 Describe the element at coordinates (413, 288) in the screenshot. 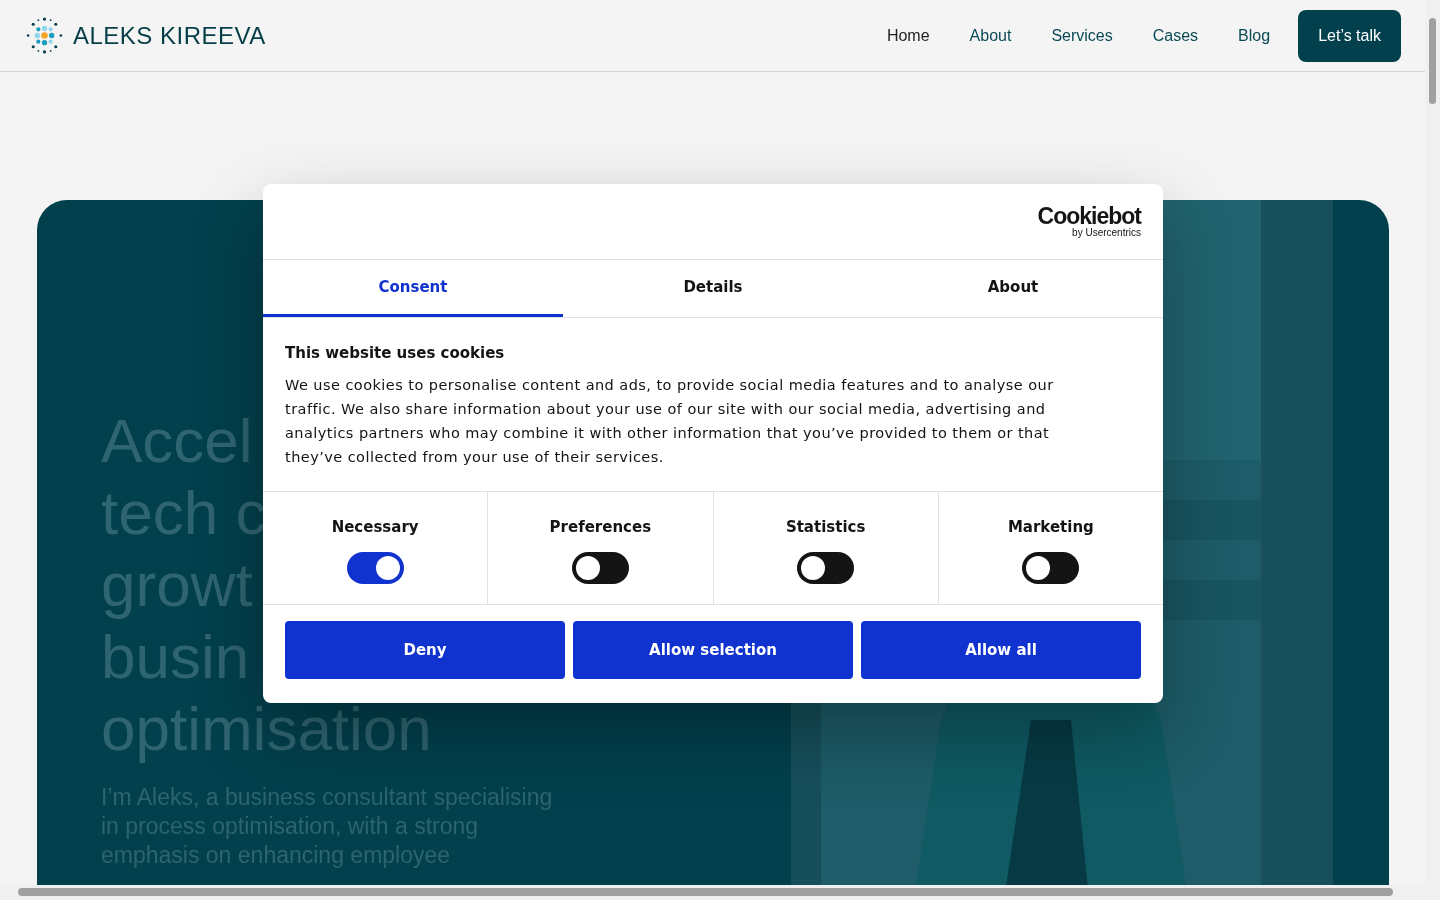

I see `dialog-tab: Consent` at that location.